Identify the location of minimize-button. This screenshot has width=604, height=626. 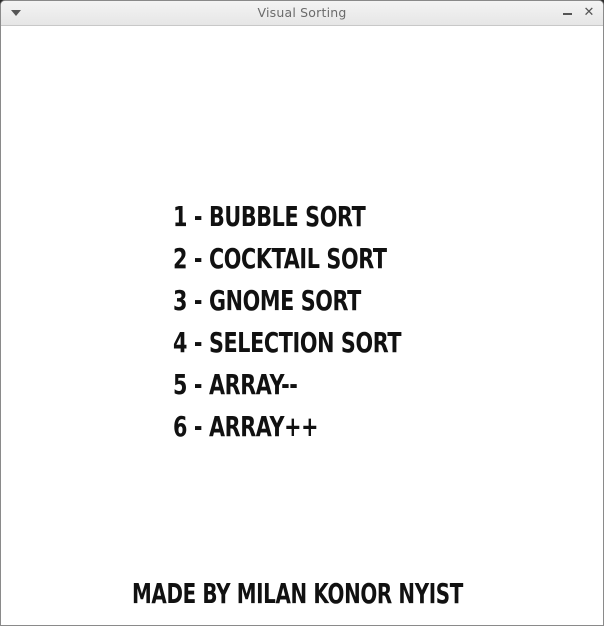
(568, 13).